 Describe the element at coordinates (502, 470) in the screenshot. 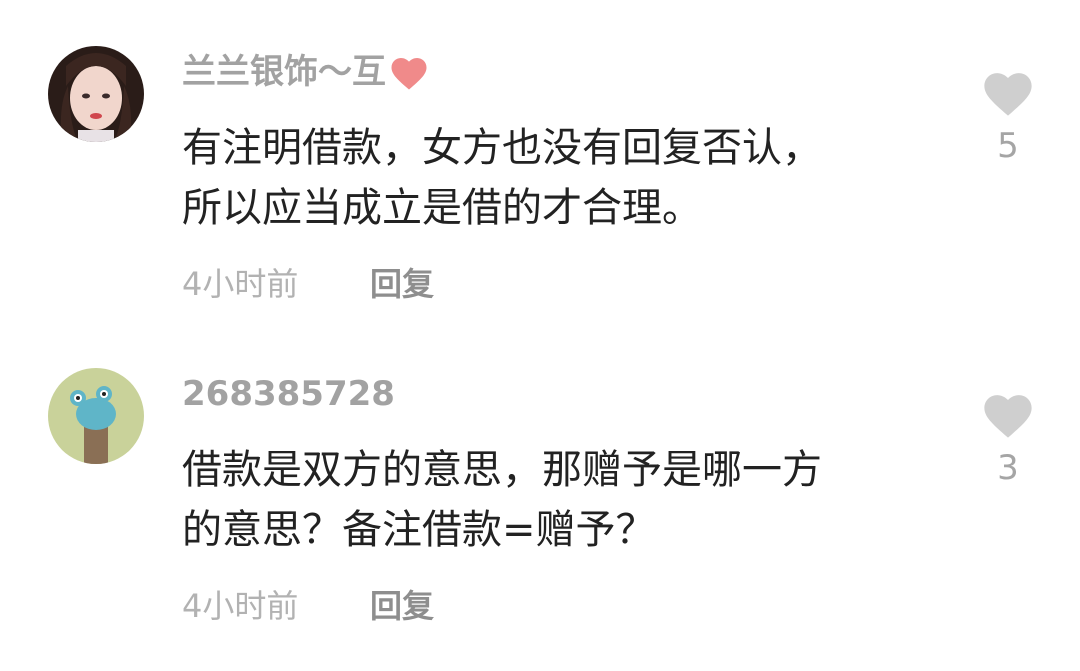

I see `comment-text-line: 借款是双方的意思，那赠予是哪一方` at that location.